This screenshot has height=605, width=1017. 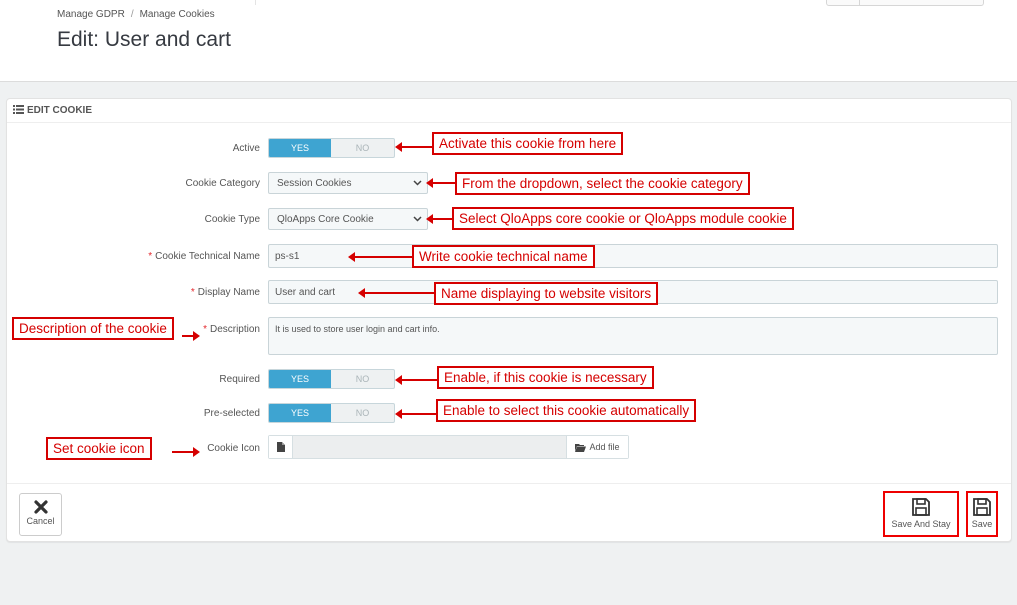 I want to click on close-icon, so click(x=40, y=507).